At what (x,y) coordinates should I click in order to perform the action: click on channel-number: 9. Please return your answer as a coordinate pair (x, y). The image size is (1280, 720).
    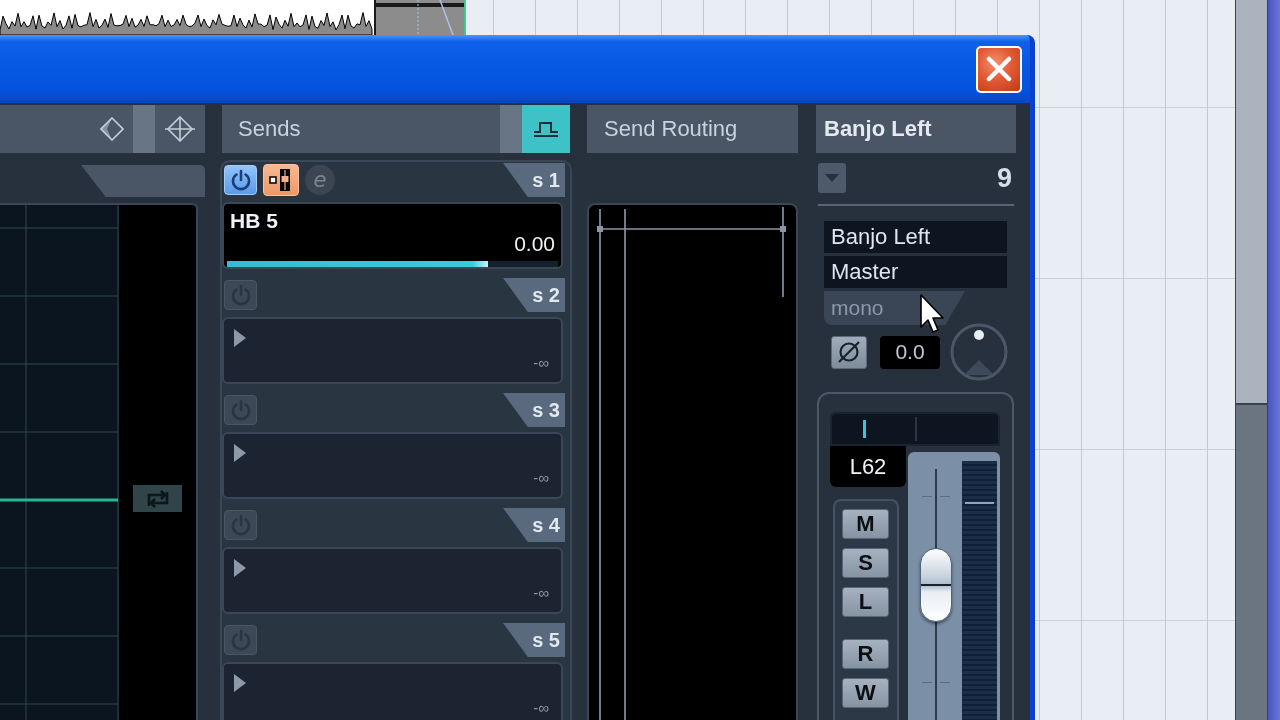
    Looking at the image, I should click on (1004, 178).